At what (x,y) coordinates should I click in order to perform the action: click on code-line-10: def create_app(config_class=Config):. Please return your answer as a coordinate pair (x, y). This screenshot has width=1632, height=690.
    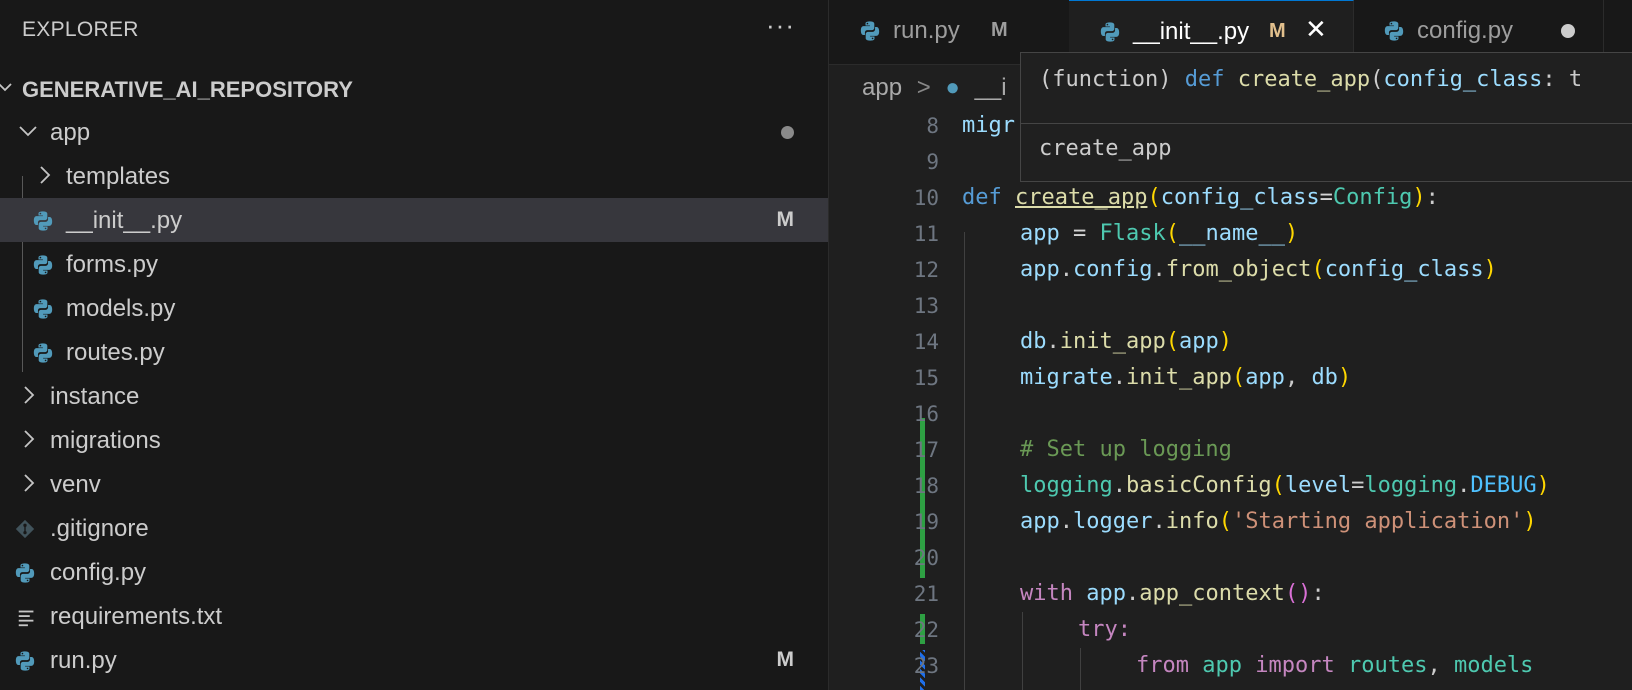
    Looking at the image, I should click on (1200, 197).